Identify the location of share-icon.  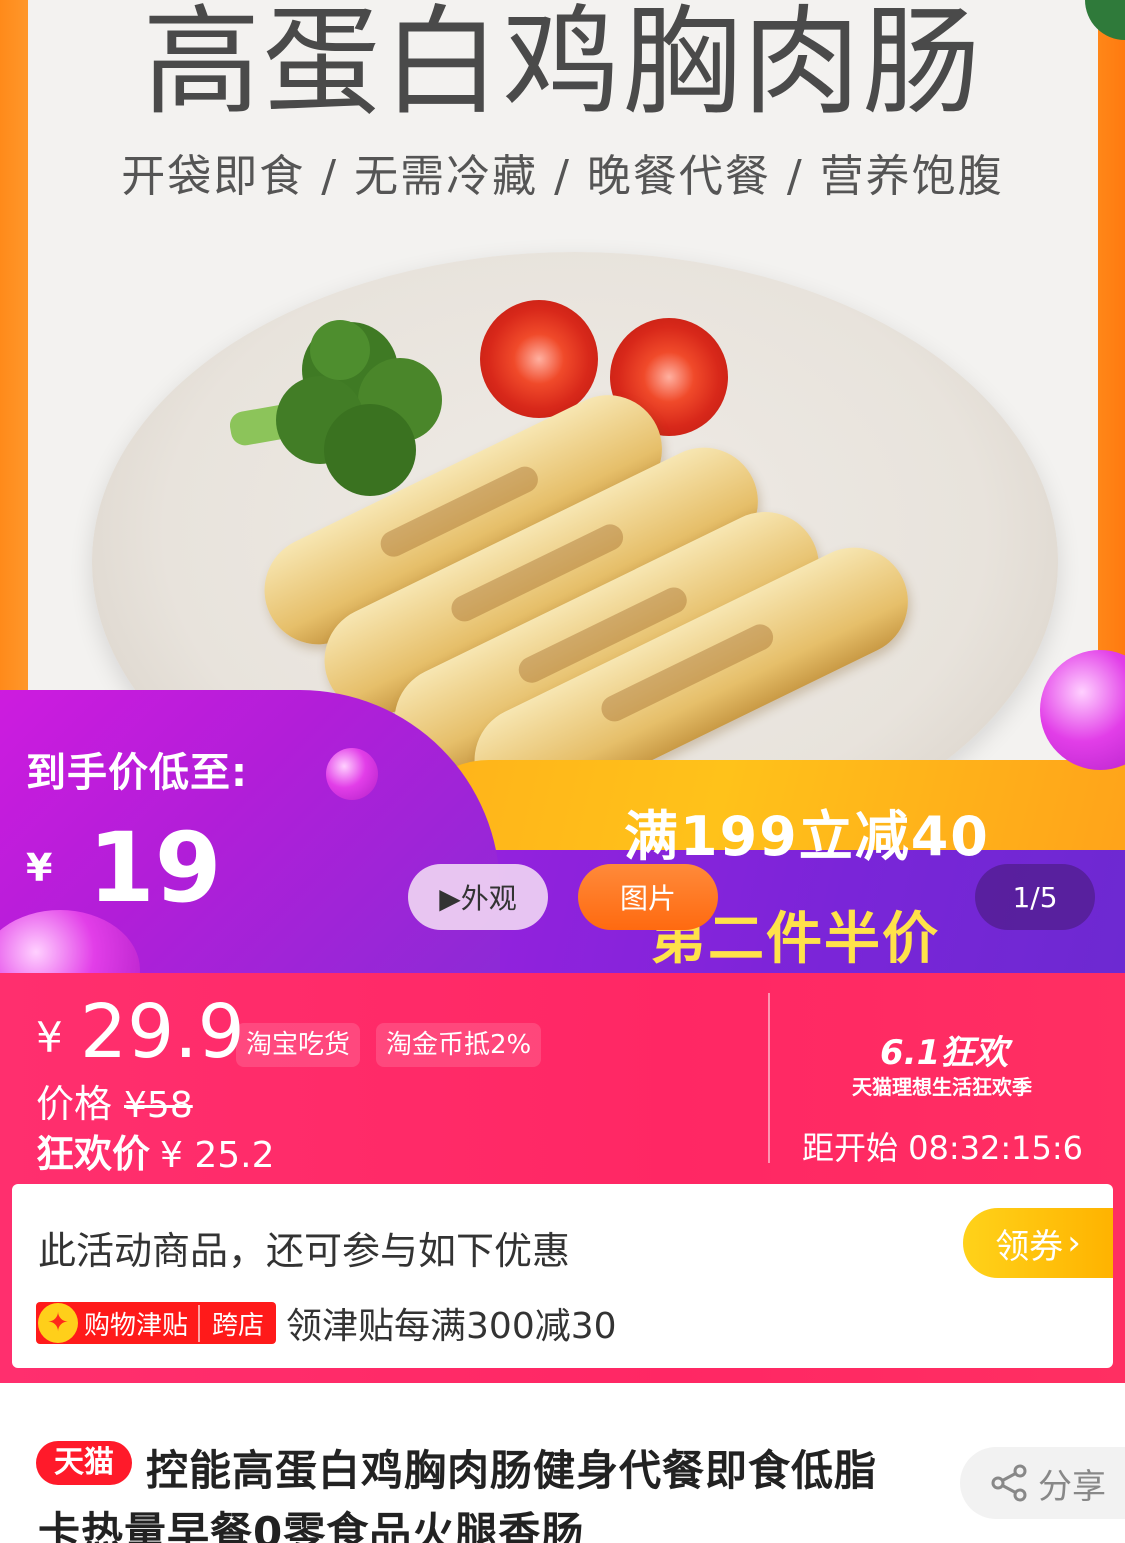
(1009, 1483).